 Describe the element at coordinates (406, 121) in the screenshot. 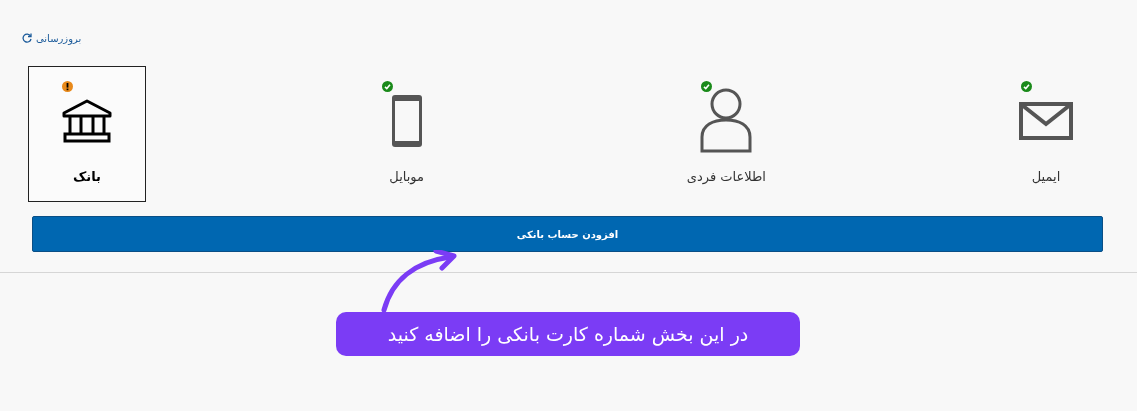

I see `phone-icon` at that location.